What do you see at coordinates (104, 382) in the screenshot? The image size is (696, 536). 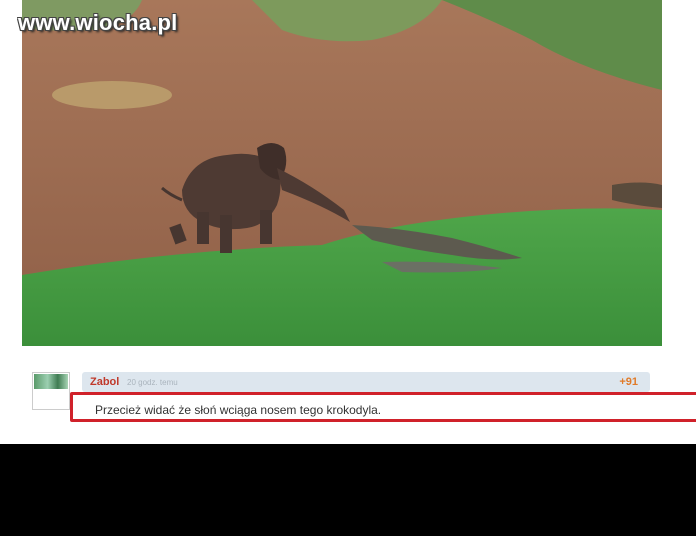 I see `comment-author-link: Zabol` at bounding box center [104, 382].